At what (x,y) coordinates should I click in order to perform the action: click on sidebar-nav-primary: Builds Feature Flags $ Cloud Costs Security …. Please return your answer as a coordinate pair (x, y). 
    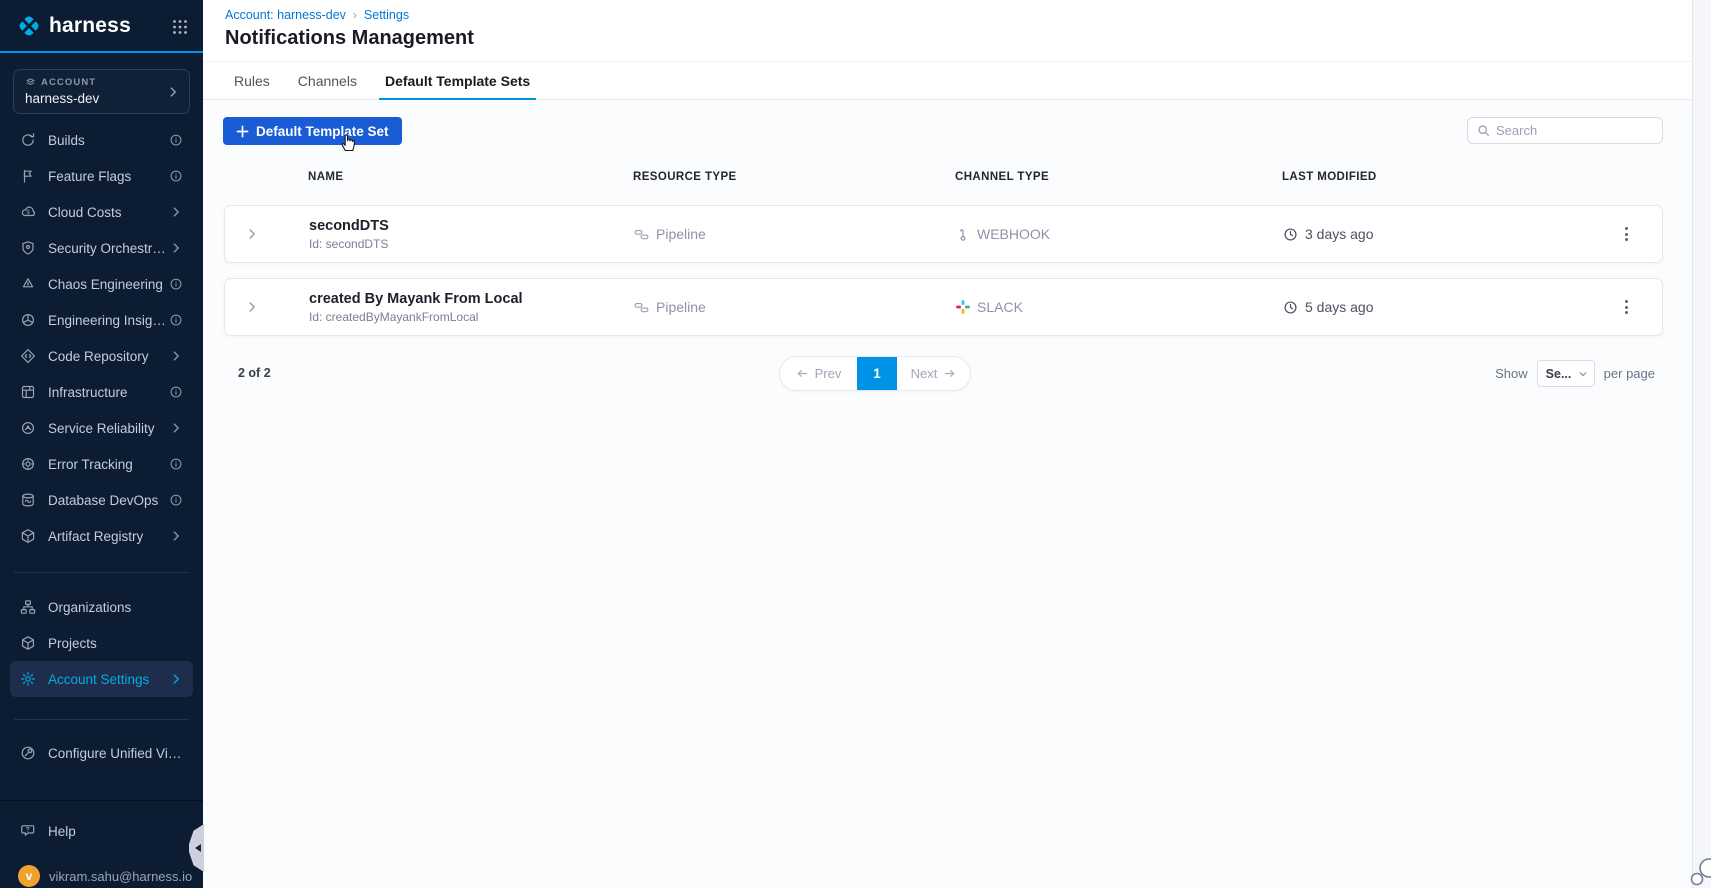
    Looking at the image, I should click on (101, 338).